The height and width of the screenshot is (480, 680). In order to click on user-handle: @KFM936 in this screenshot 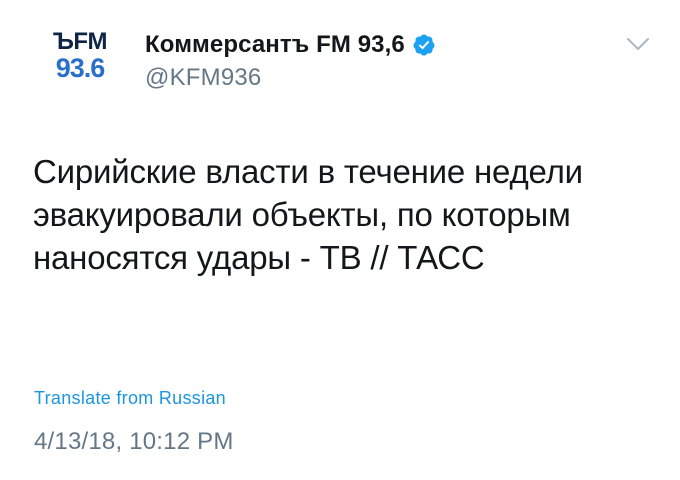, I will do `click(382, 78)`.